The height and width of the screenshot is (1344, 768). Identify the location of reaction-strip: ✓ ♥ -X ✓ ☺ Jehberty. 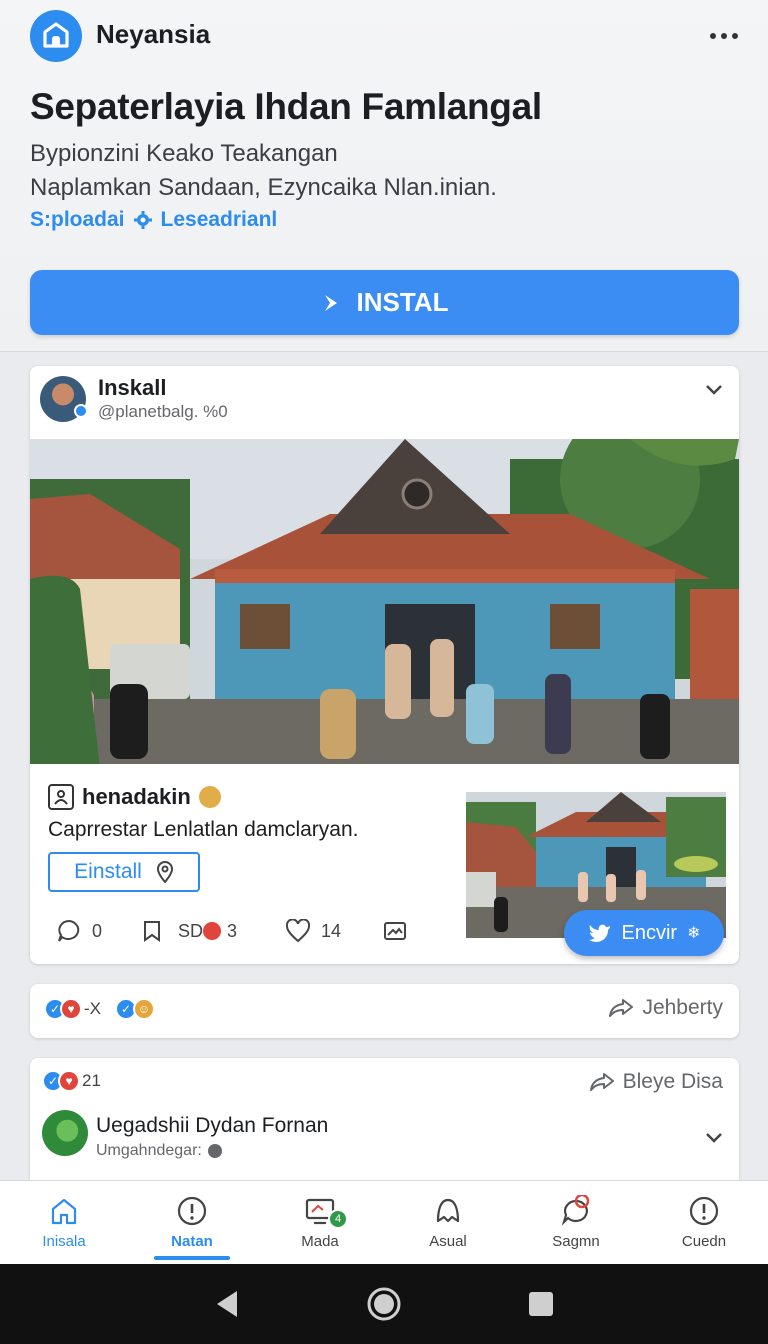
(384, 1011).